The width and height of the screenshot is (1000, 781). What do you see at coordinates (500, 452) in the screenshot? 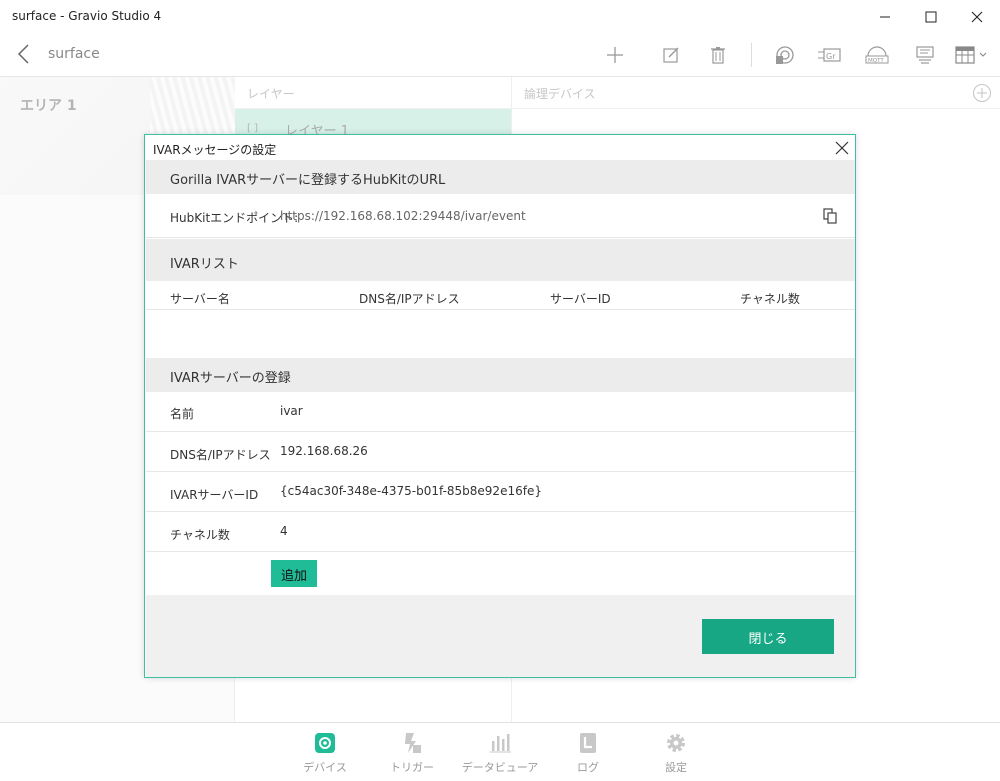
I see `field-row-dns: DNS名/IPアドレス 192.168.68.26` at bounding box center [500, 452].